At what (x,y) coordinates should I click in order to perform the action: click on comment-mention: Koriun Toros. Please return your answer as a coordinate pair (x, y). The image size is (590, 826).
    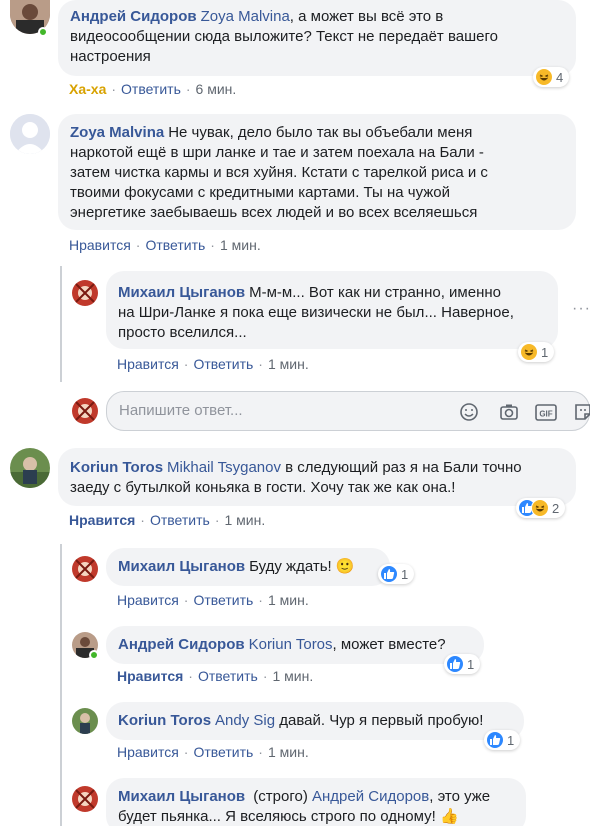
    Looking at the image, I should click on (291, 644).